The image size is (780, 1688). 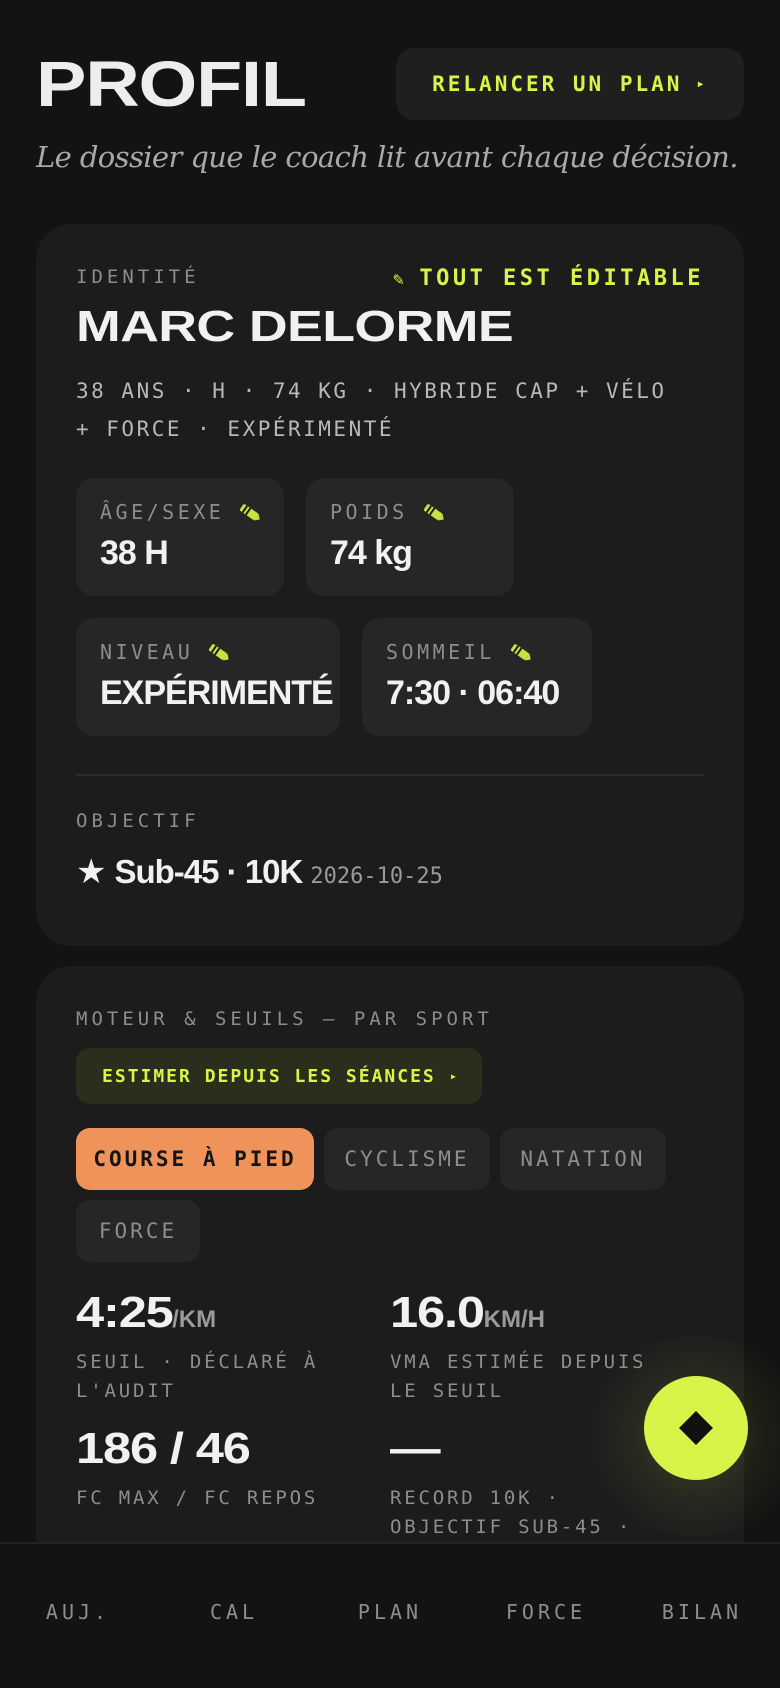 I want to click on stat-value: EXPÉRIMENTÉ, so click(x=217, y=693).